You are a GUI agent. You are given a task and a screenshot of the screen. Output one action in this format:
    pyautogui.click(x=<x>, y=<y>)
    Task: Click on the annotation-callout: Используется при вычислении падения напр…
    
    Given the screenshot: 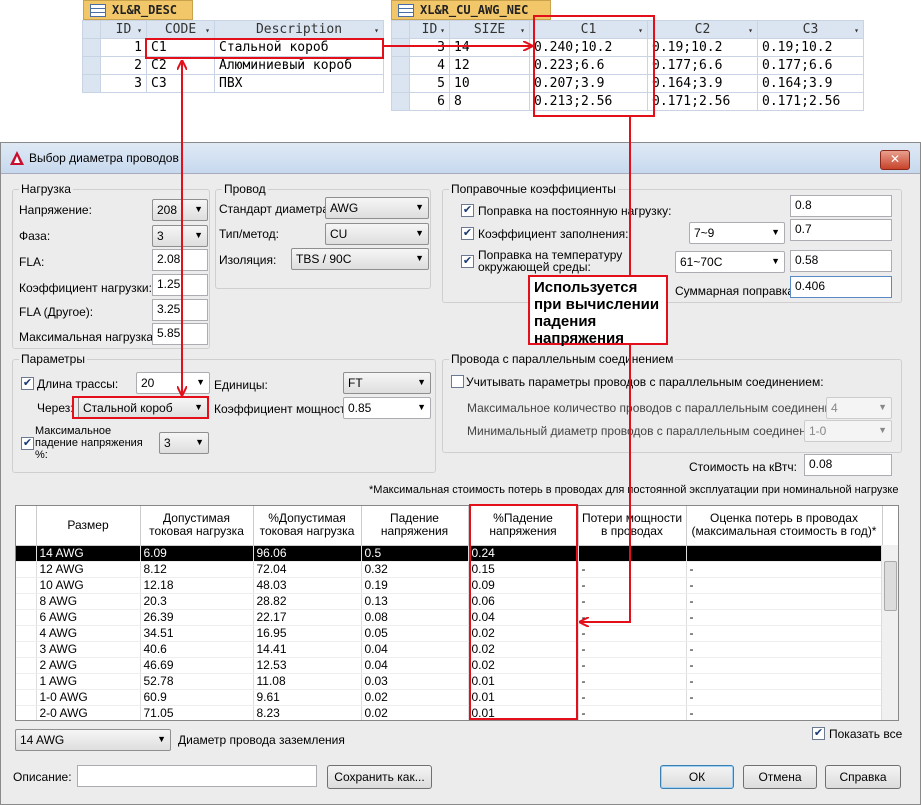 What is the action you would take?
    pyautogui.click(x=598, y=311)
    